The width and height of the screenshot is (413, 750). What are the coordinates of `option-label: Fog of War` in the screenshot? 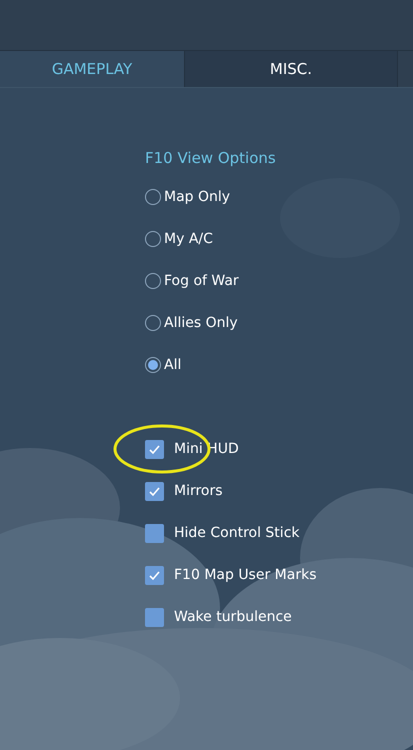 It's located at (201, 281).